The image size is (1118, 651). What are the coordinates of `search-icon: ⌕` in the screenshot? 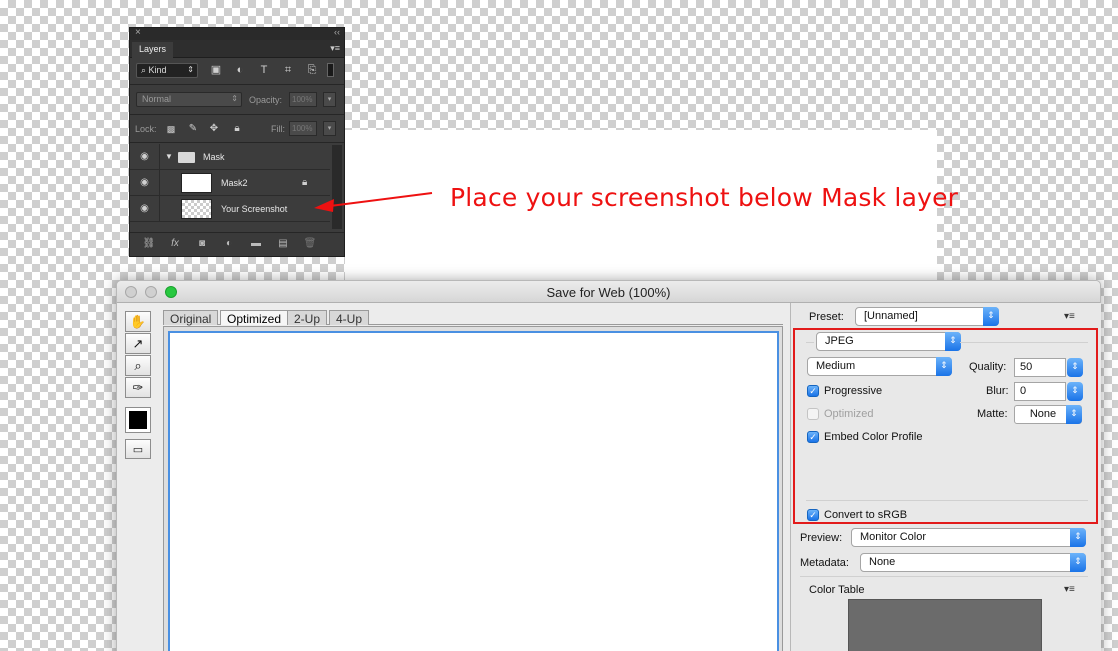 It's located at (145, 70).